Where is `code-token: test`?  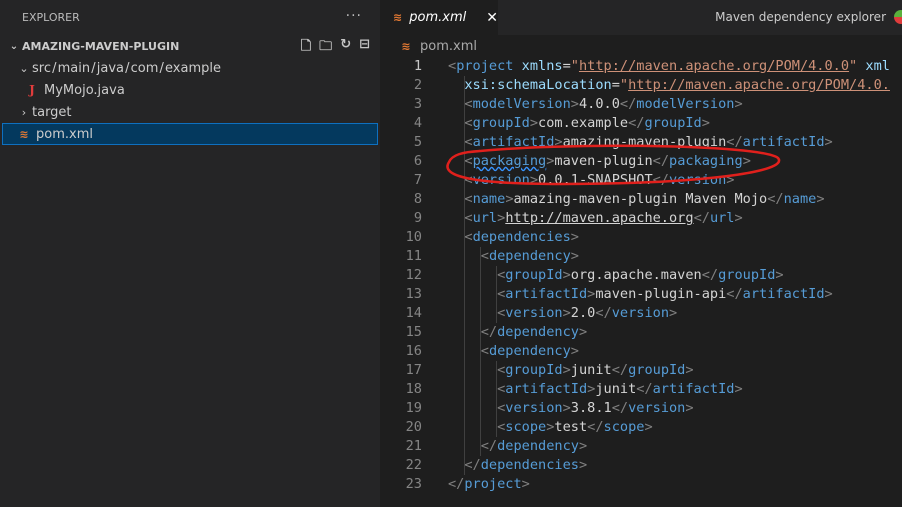
code-token: test is located at coordinates (571, 427).